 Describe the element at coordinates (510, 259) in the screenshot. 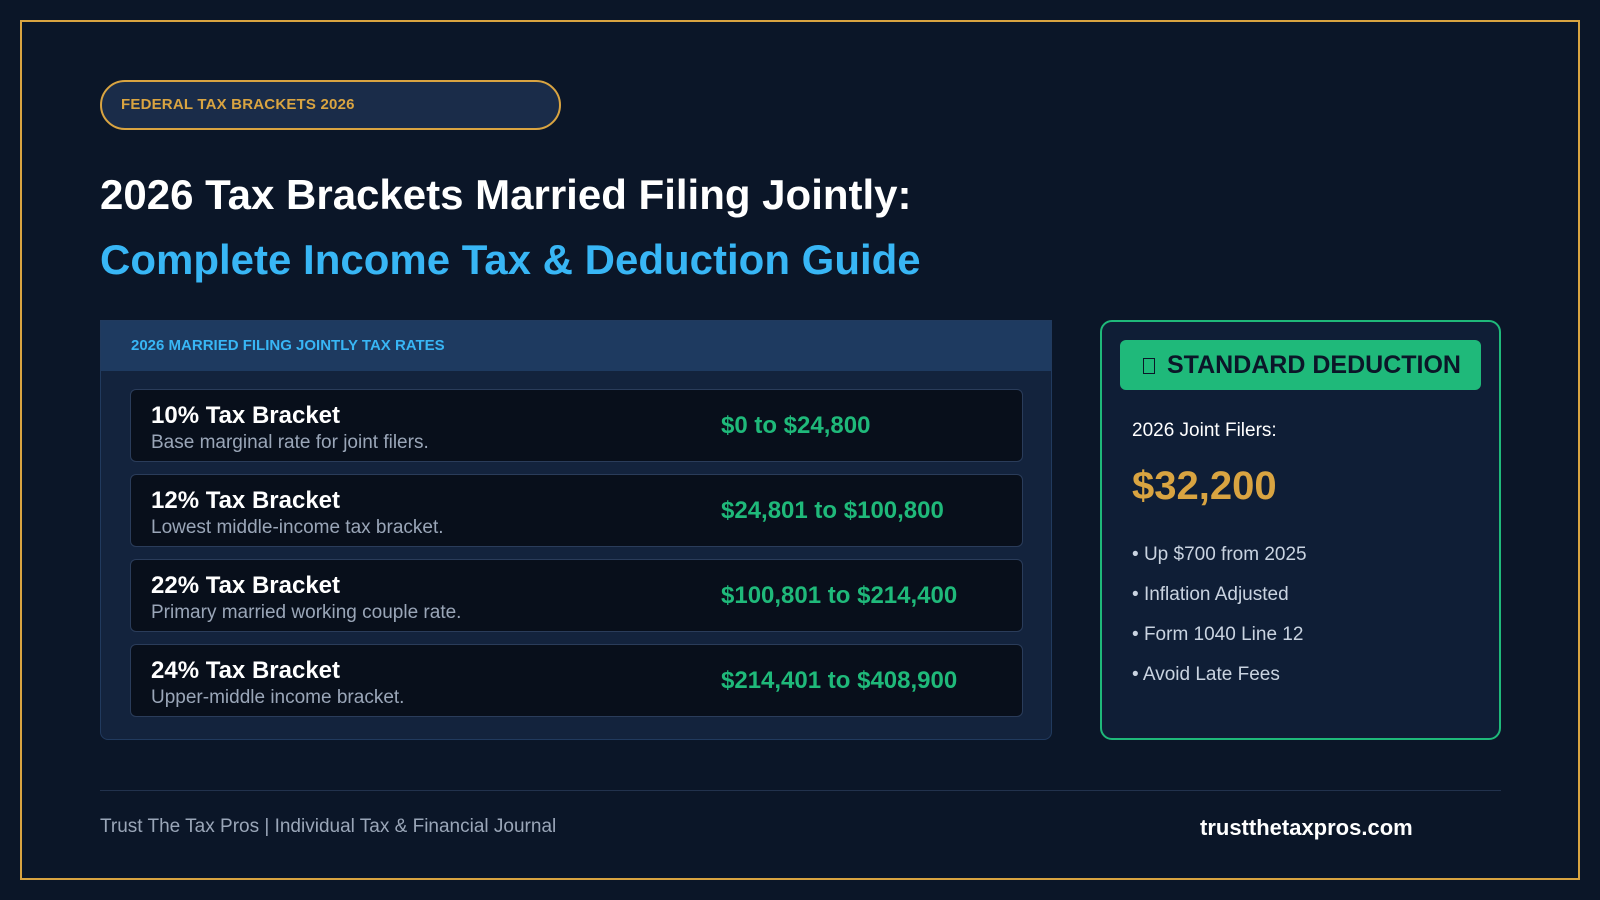

I see `page-subtitle: Complete Income Tax & Deduction Guide` at that location.